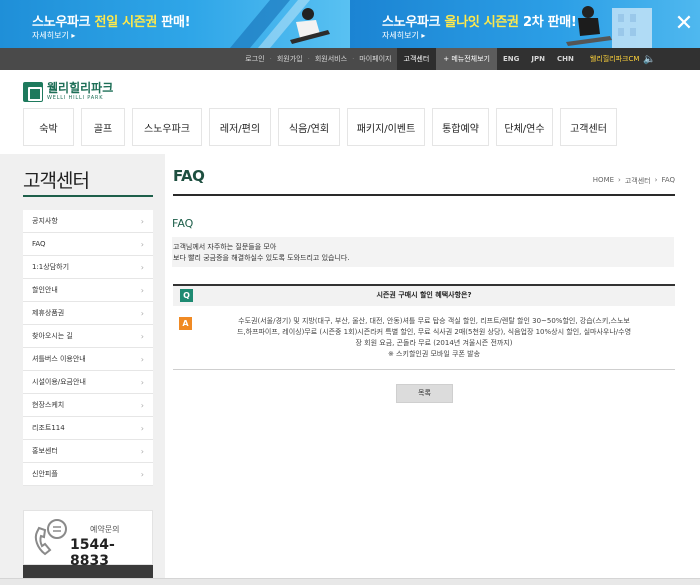  Describe the element at coordinates (460, 127) in the screenshot. I see `gnb-item-reservation: 통합예약` at that location.